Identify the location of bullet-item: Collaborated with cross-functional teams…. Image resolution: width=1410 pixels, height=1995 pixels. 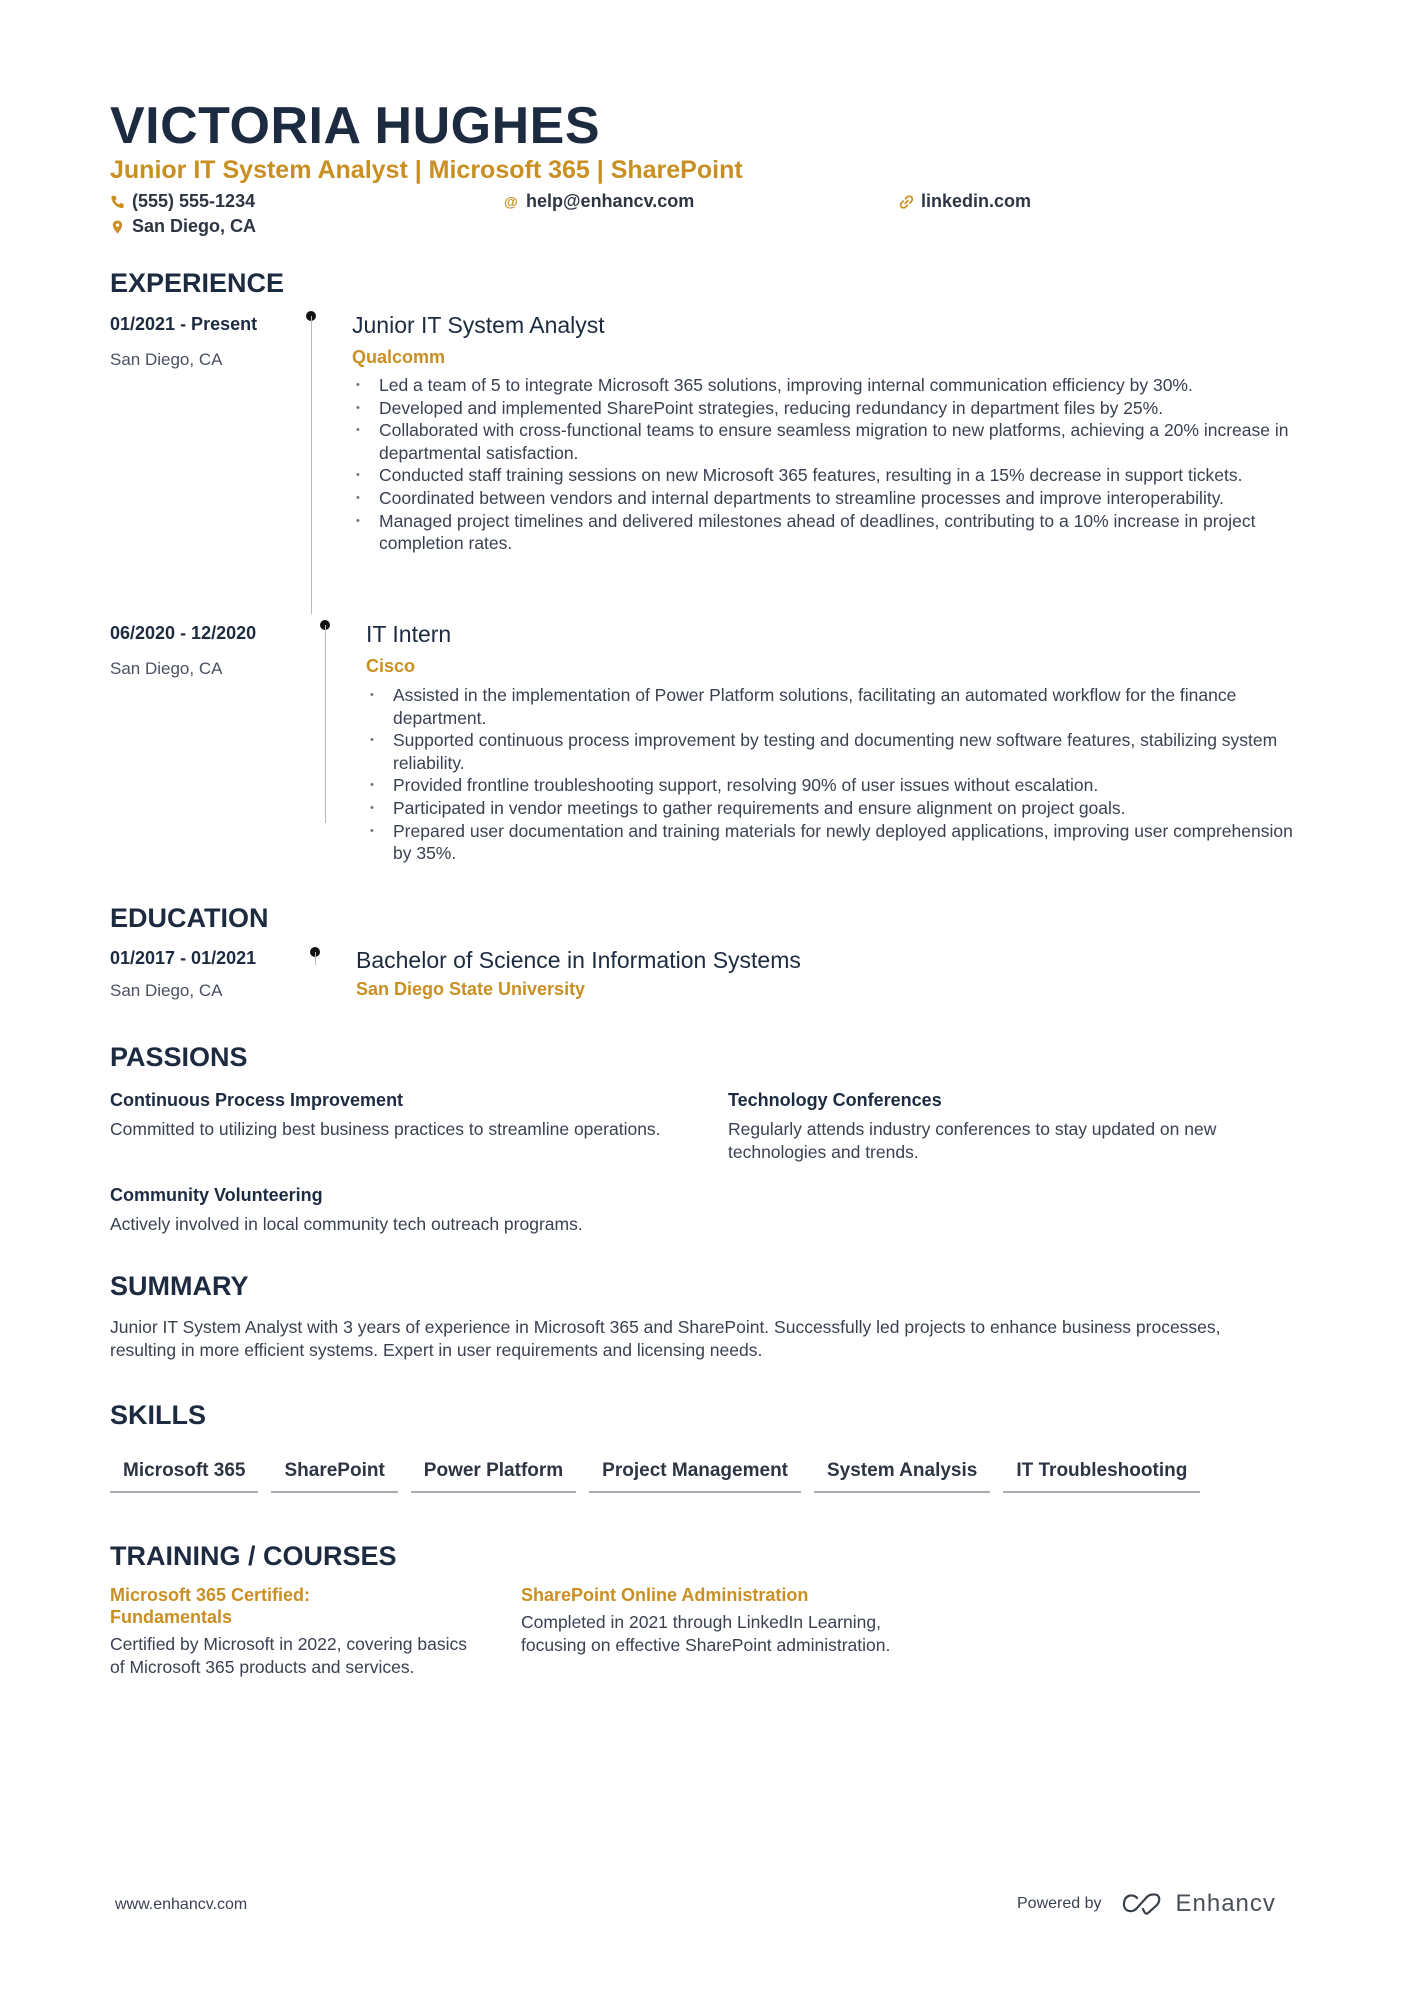
(827, 441).